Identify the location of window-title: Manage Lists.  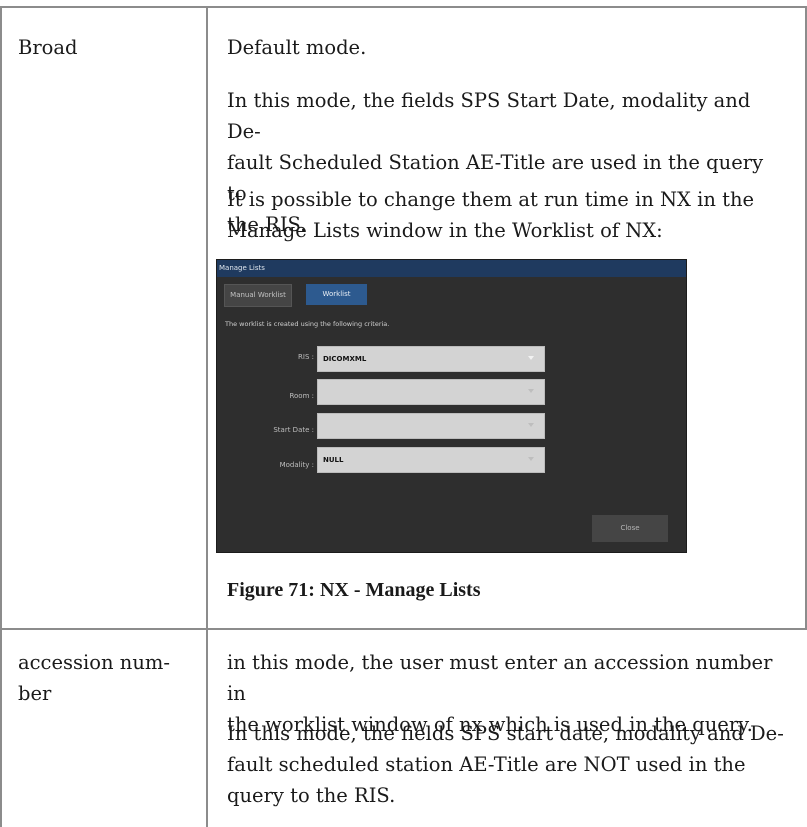
(242, 268).